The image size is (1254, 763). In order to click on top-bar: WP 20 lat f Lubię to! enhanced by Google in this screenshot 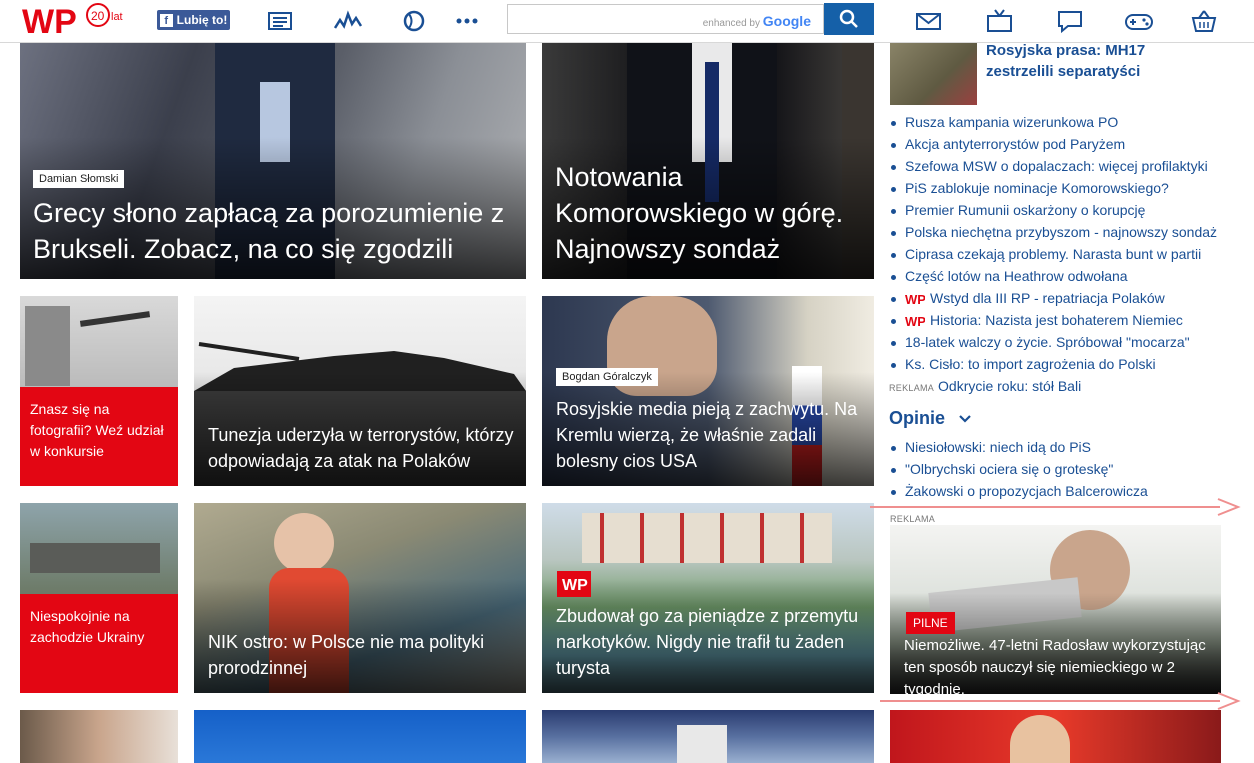, I will do `click(627, 21)`.